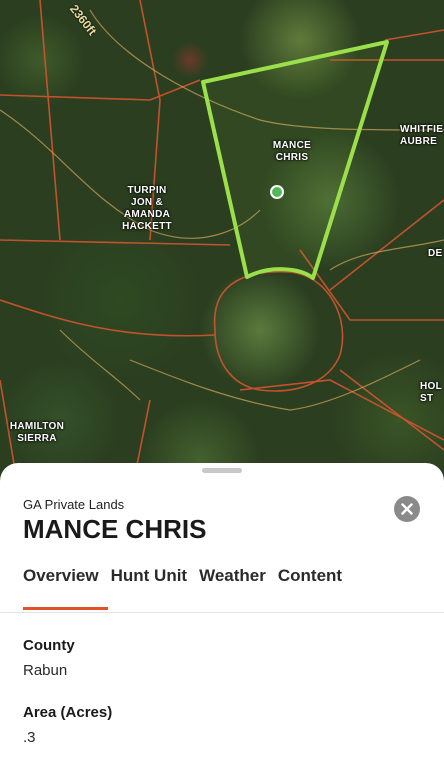 This screenshot has width=444, height=768. I want to click on parcel-label-turpin: TURPIN JON & AMANDA HACKETT, so click(147, 209).